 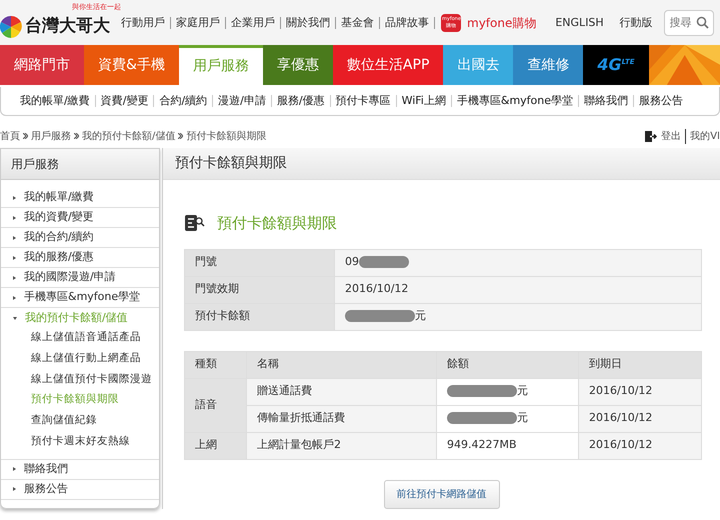 I want to click on recharge-button: 前往預付卡網路儲值, so click(x=442, y=494).